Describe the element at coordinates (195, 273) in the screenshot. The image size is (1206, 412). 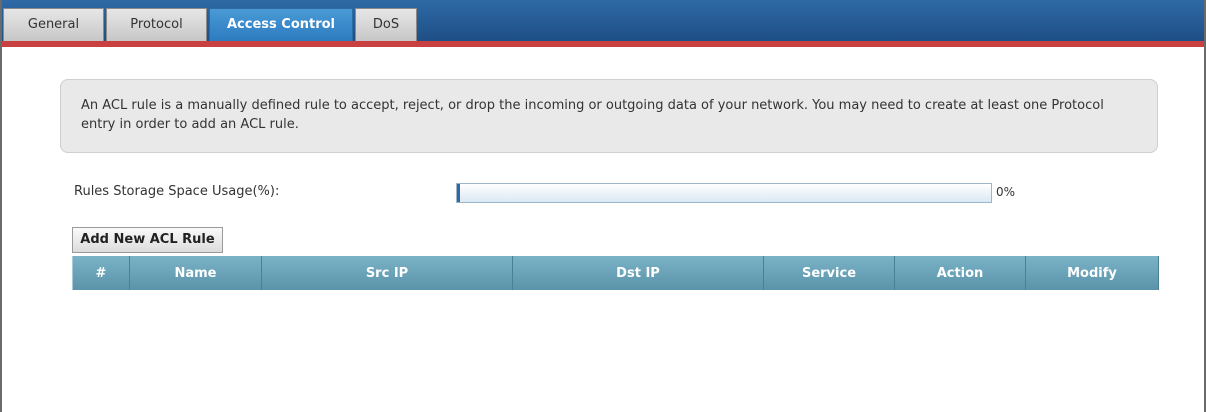
I see `column-header-name: Name` at that location.